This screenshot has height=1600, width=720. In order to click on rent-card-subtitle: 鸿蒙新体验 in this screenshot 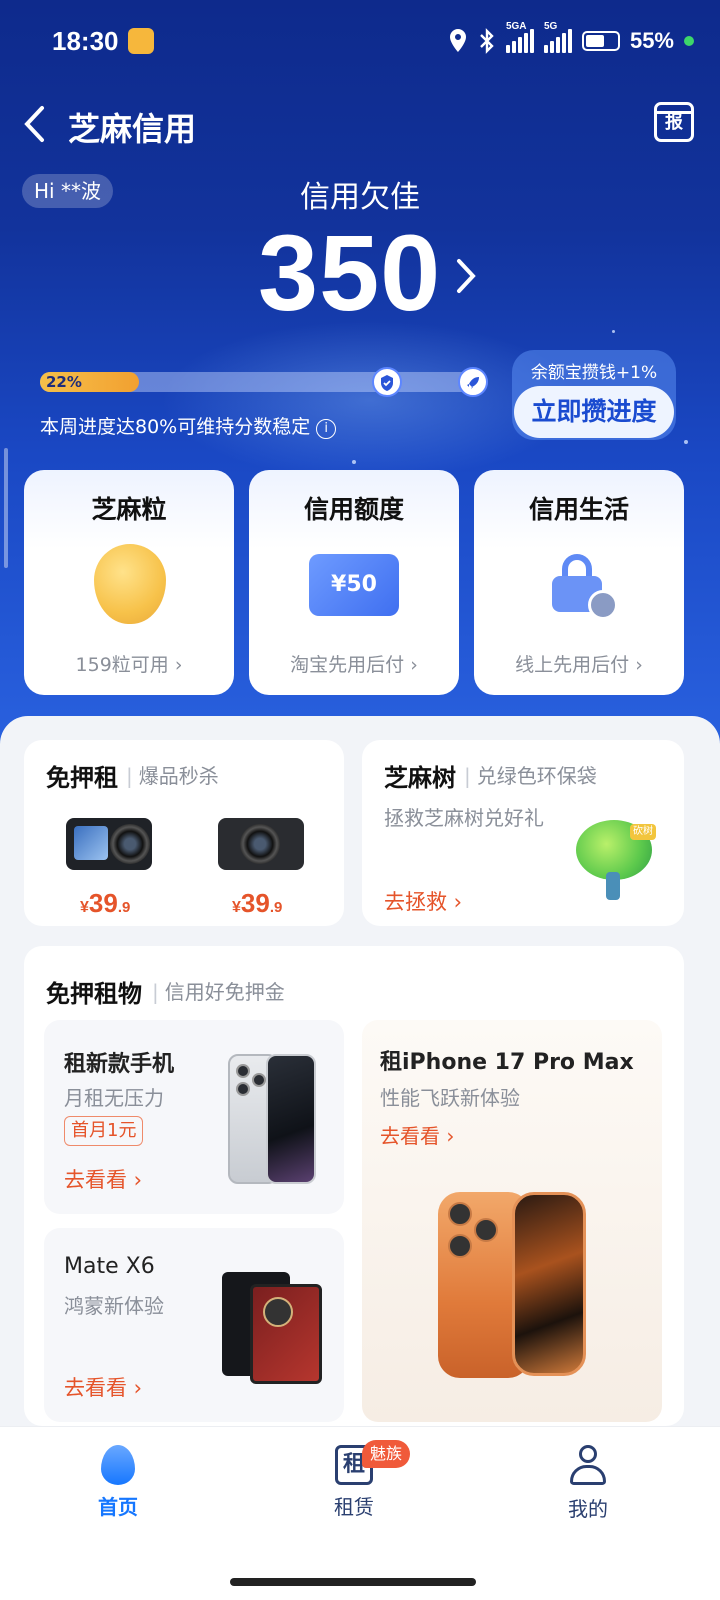, I will do `click(114, 1306)`.